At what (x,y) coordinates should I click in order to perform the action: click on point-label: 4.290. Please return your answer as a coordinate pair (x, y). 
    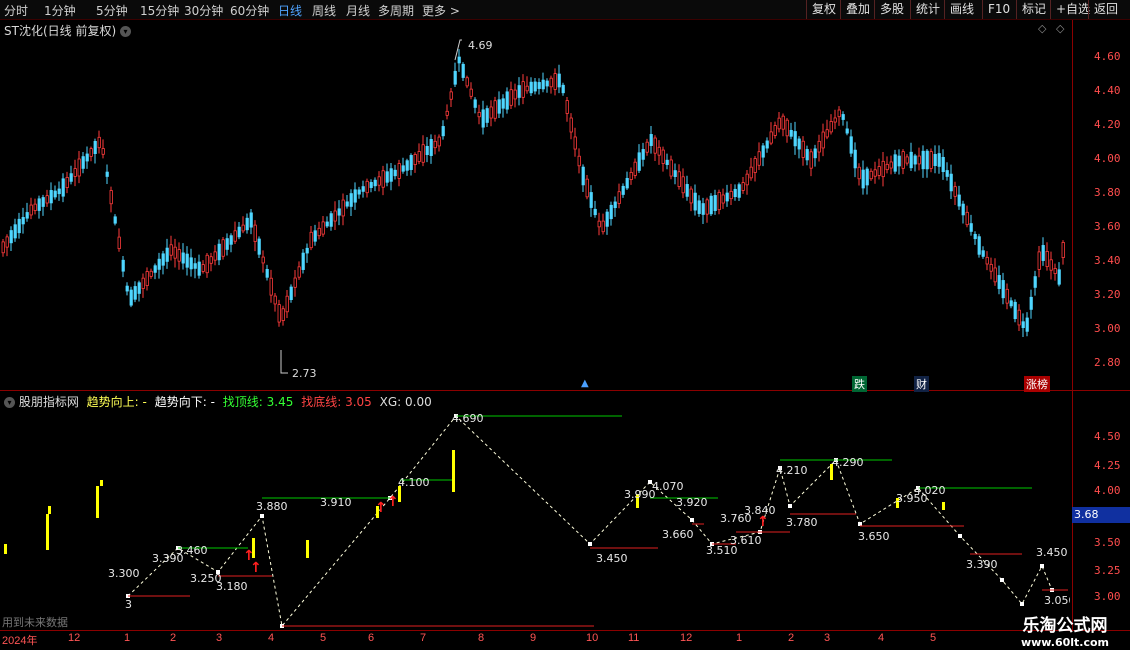
    Looking at the image, I should click on (848, 462).